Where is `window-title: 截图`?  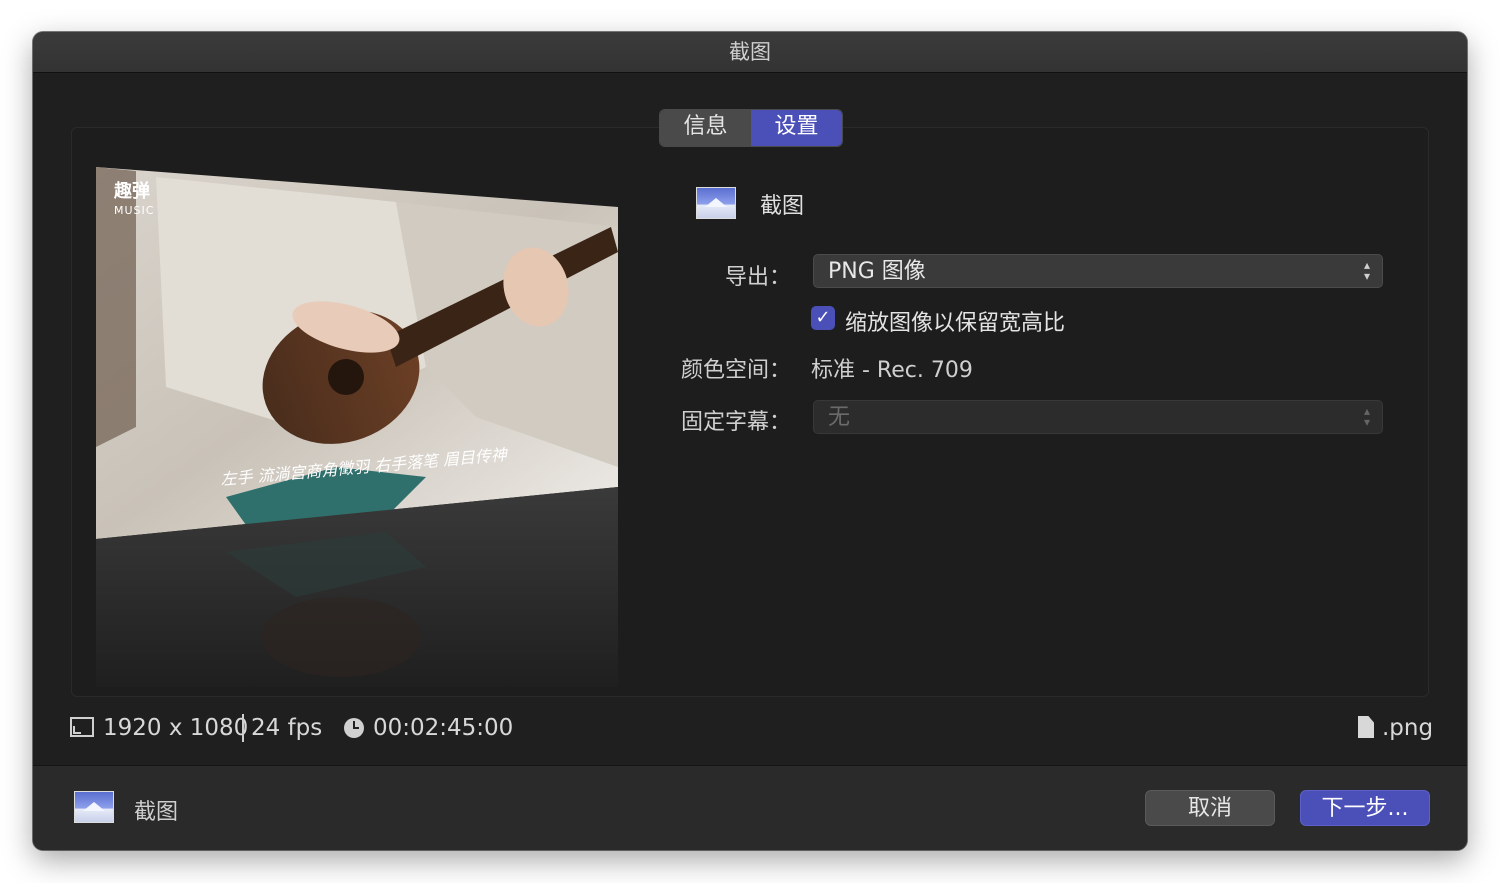 window-title: 截图 is located at coordinates (750, 52).